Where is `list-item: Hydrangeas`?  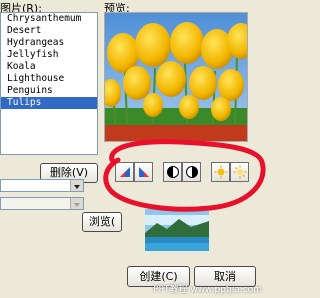 list-item: Hydrangeas is located at coordinates (49, 43).